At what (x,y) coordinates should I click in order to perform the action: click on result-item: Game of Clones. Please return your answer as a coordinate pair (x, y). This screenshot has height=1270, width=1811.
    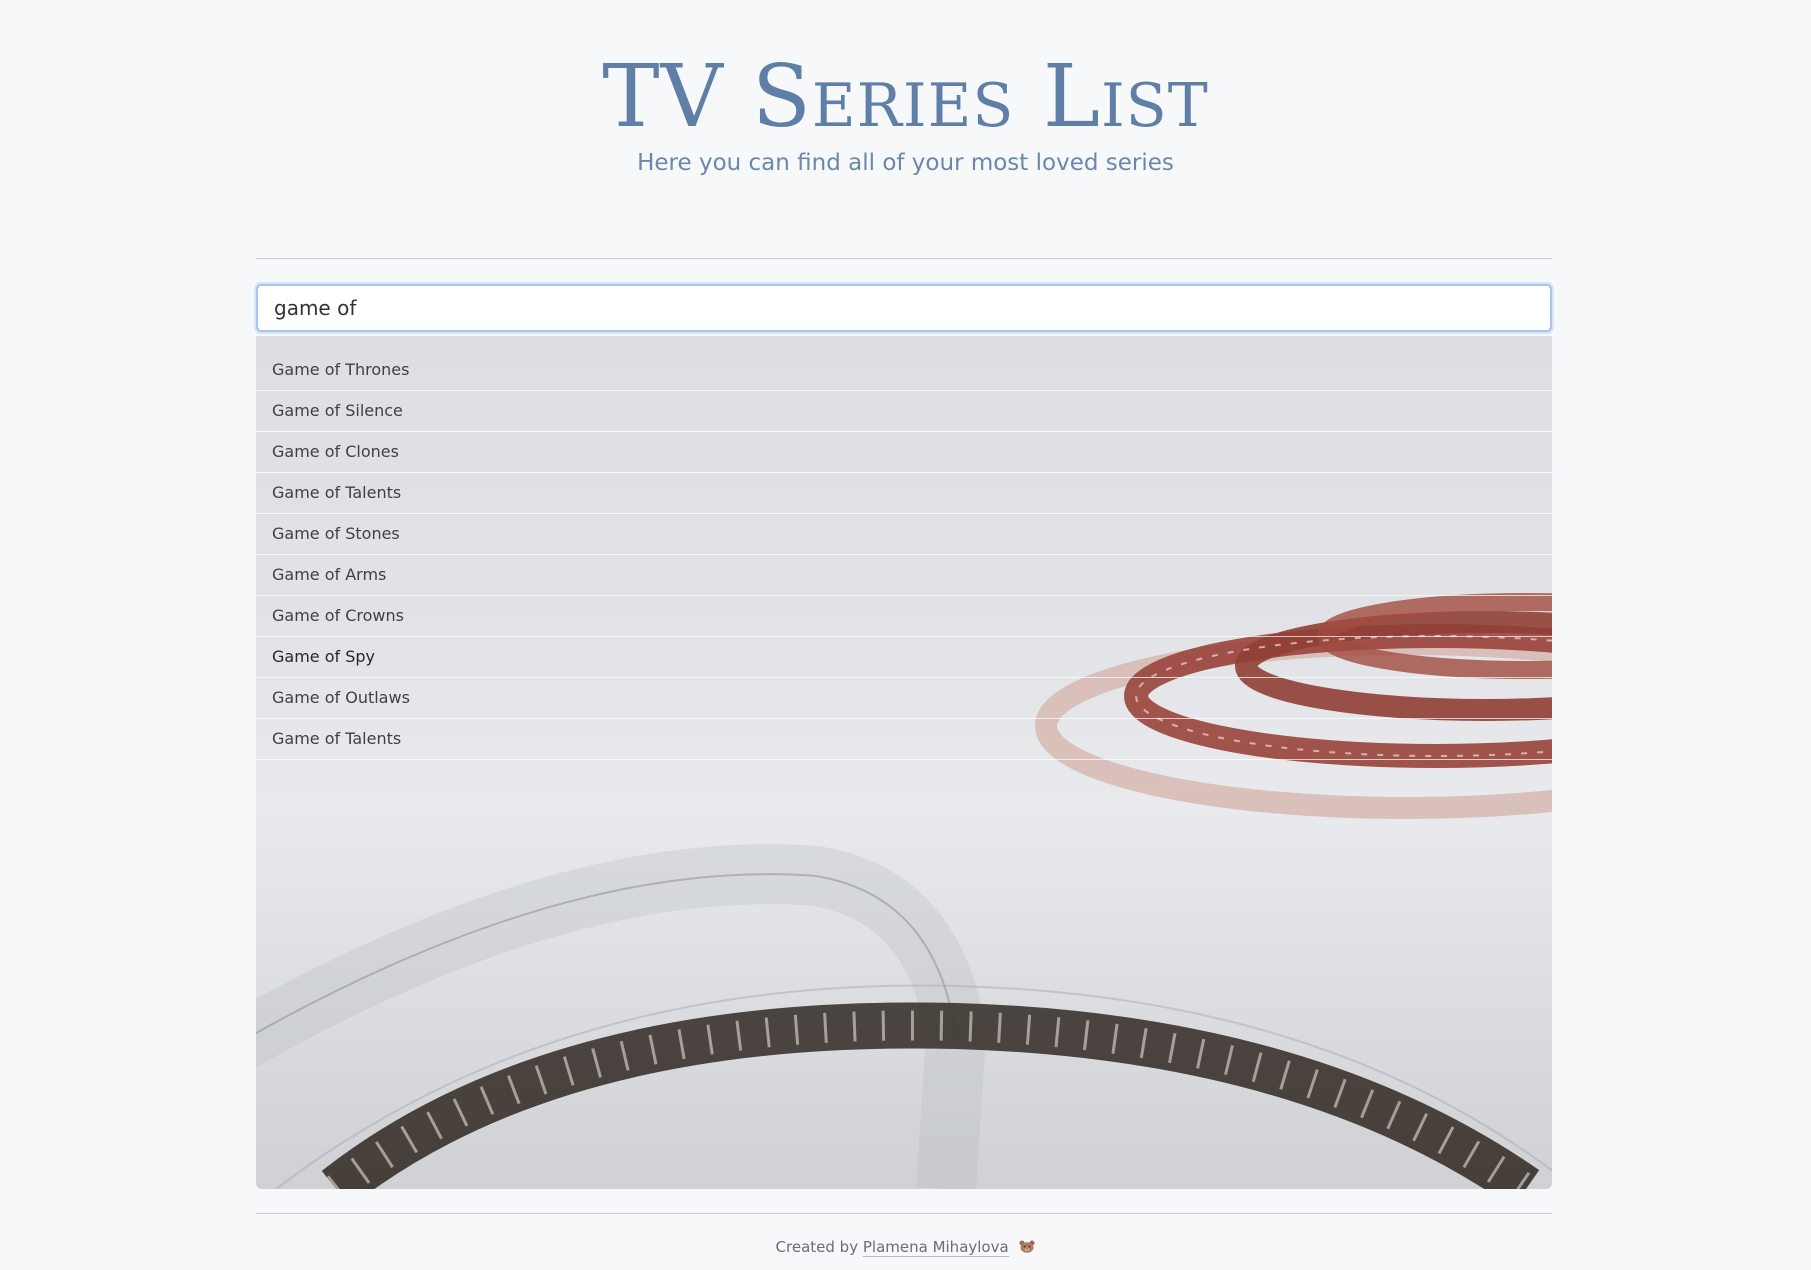
    Looking at the image, I should click on (904, 452).